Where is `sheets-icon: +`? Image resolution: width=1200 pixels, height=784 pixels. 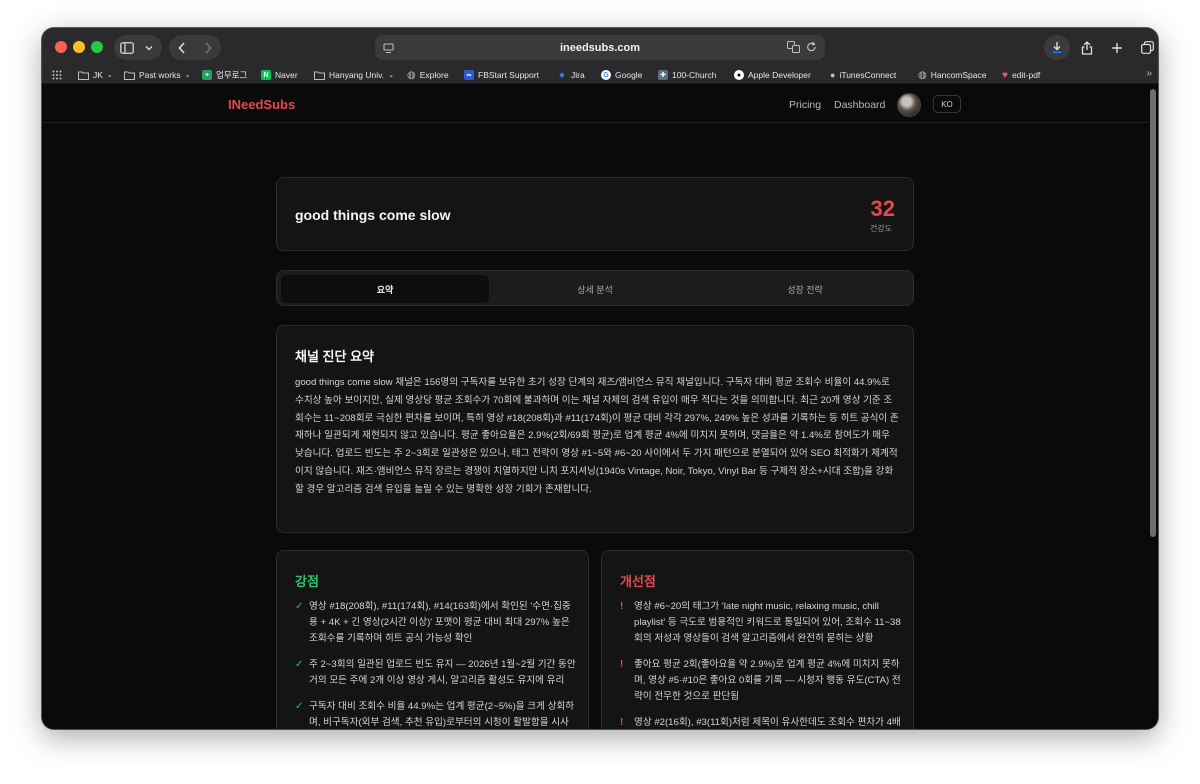 sheets-icon: + is located at coordinates (207, 75).